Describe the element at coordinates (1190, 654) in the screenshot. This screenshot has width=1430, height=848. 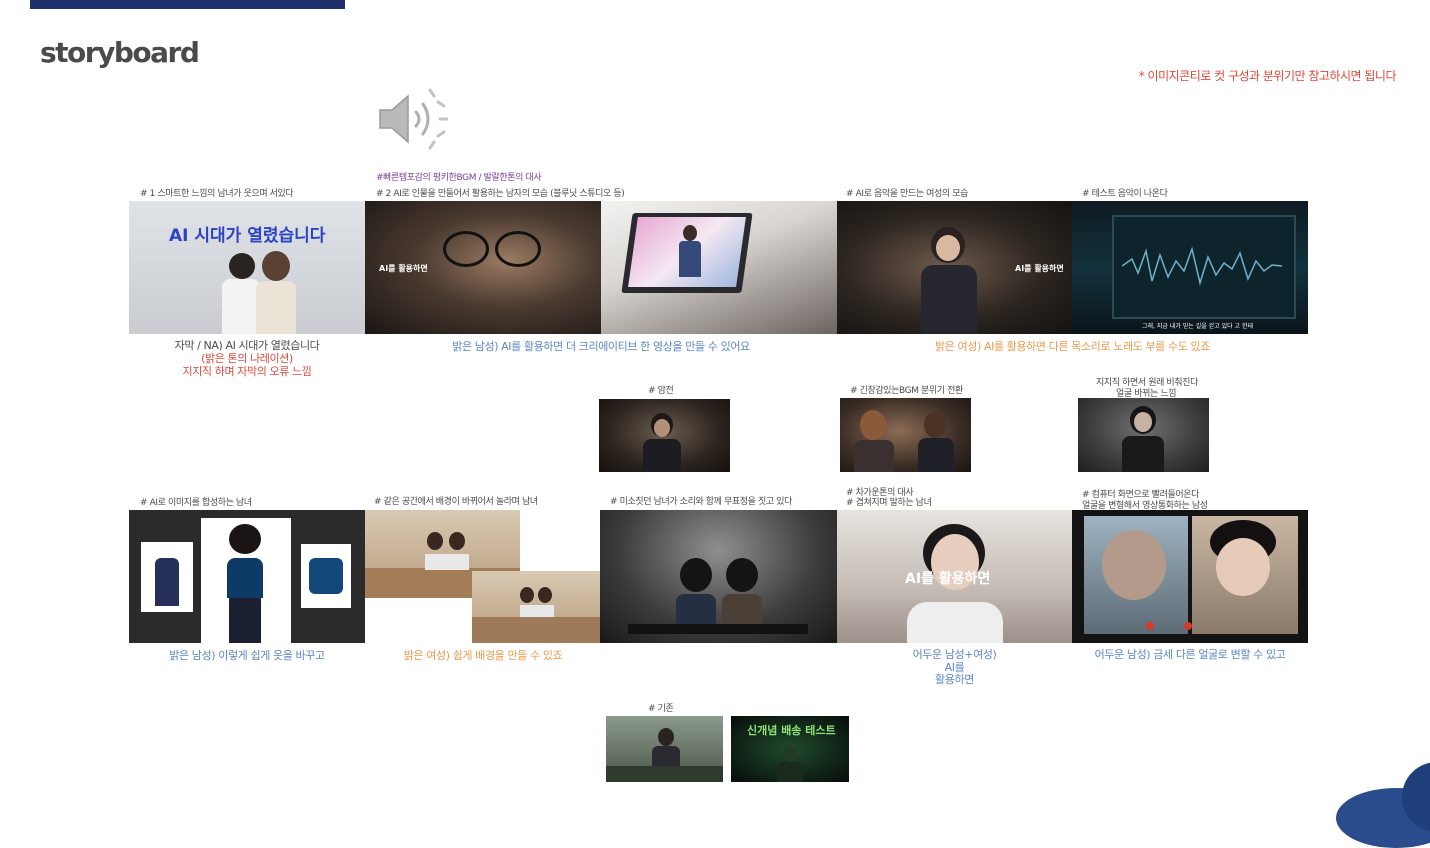
I see `subtitle-video-call: 어두운 남성) 금세 다른 얼굴로 변할 수 있고` at that location.